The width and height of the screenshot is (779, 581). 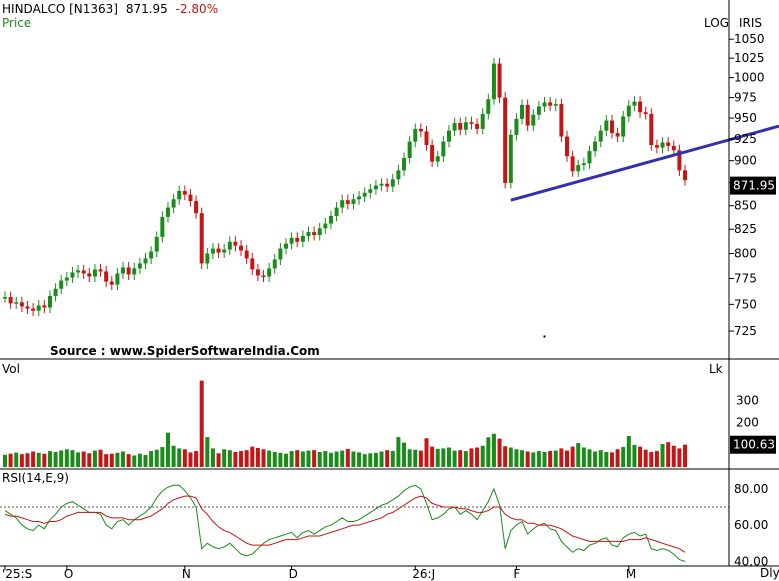 What do you see at coordinates (749, 78) in the screenshot?
I see `price-tick-label: 1000` at bounding box center [749, 78].